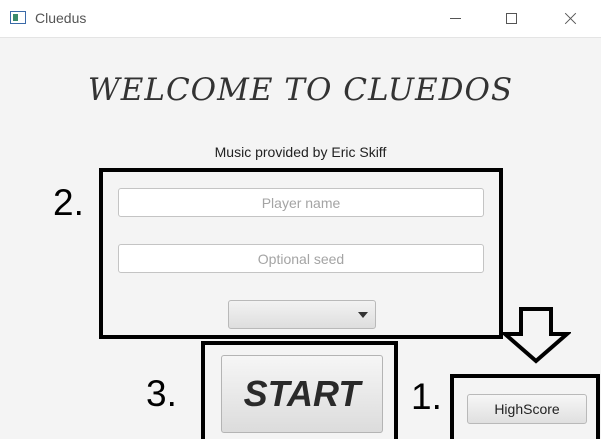 The height and width of the screenshot is (439, 601). What do you see at coordinates (300, 90) in the screenshot?
I see `welcome-heading: WELCOME TO CLUEDOS` at bounding box center [300, 90].